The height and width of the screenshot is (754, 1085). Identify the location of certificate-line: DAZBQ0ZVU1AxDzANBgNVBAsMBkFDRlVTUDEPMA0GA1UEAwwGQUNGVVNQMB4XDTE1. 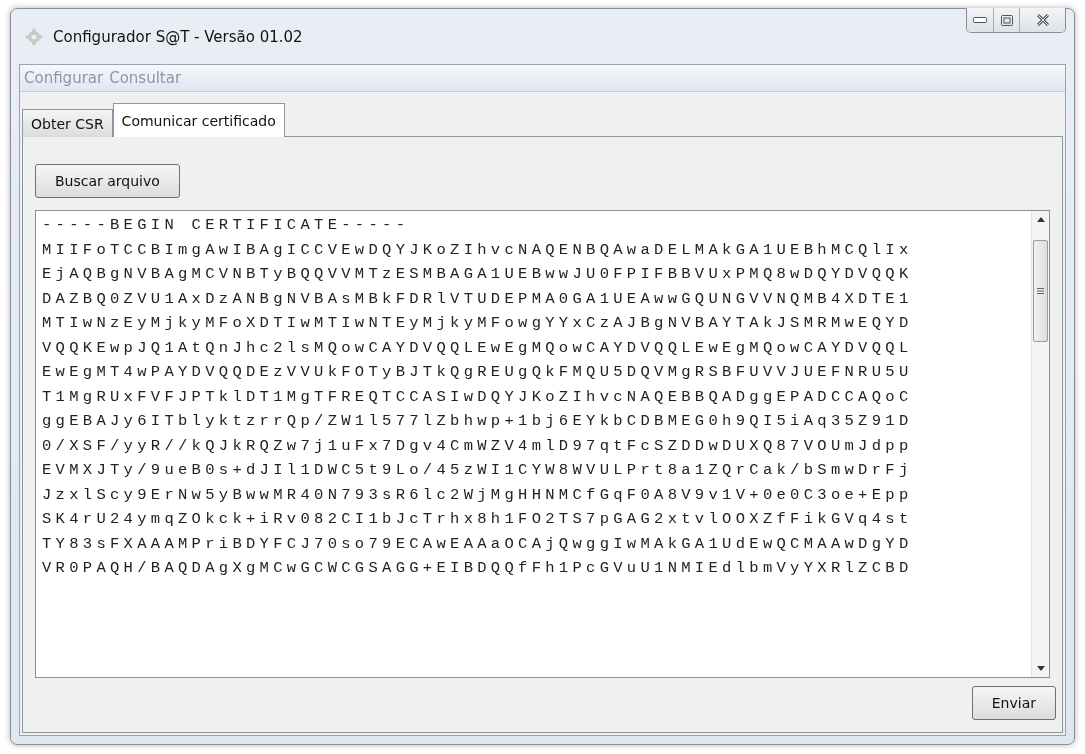
(478, 299).